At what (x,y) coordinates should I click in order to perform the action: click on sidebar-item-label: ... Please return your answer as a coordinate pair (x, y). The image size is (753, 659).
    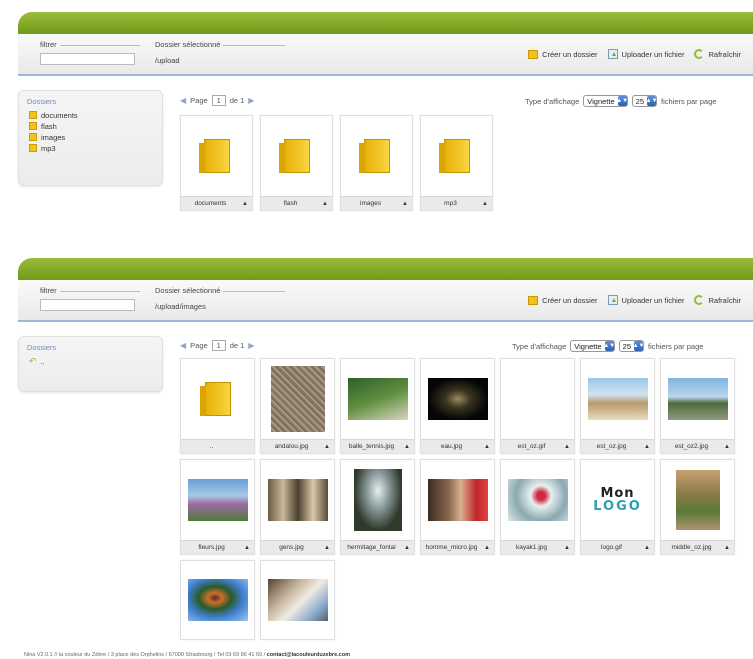
    Looking at the image, I should click on (42, 361).